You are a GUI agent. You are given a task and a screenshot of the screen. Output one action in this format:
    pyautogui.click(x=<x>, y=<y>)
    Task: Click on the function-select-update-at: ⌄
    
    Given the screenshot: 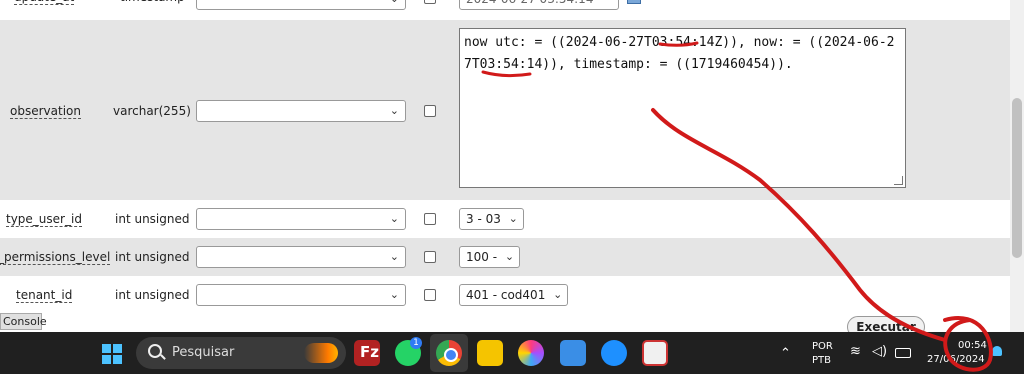 What is the action you would take?
    pyautogui.click(x=301, y=5)
    